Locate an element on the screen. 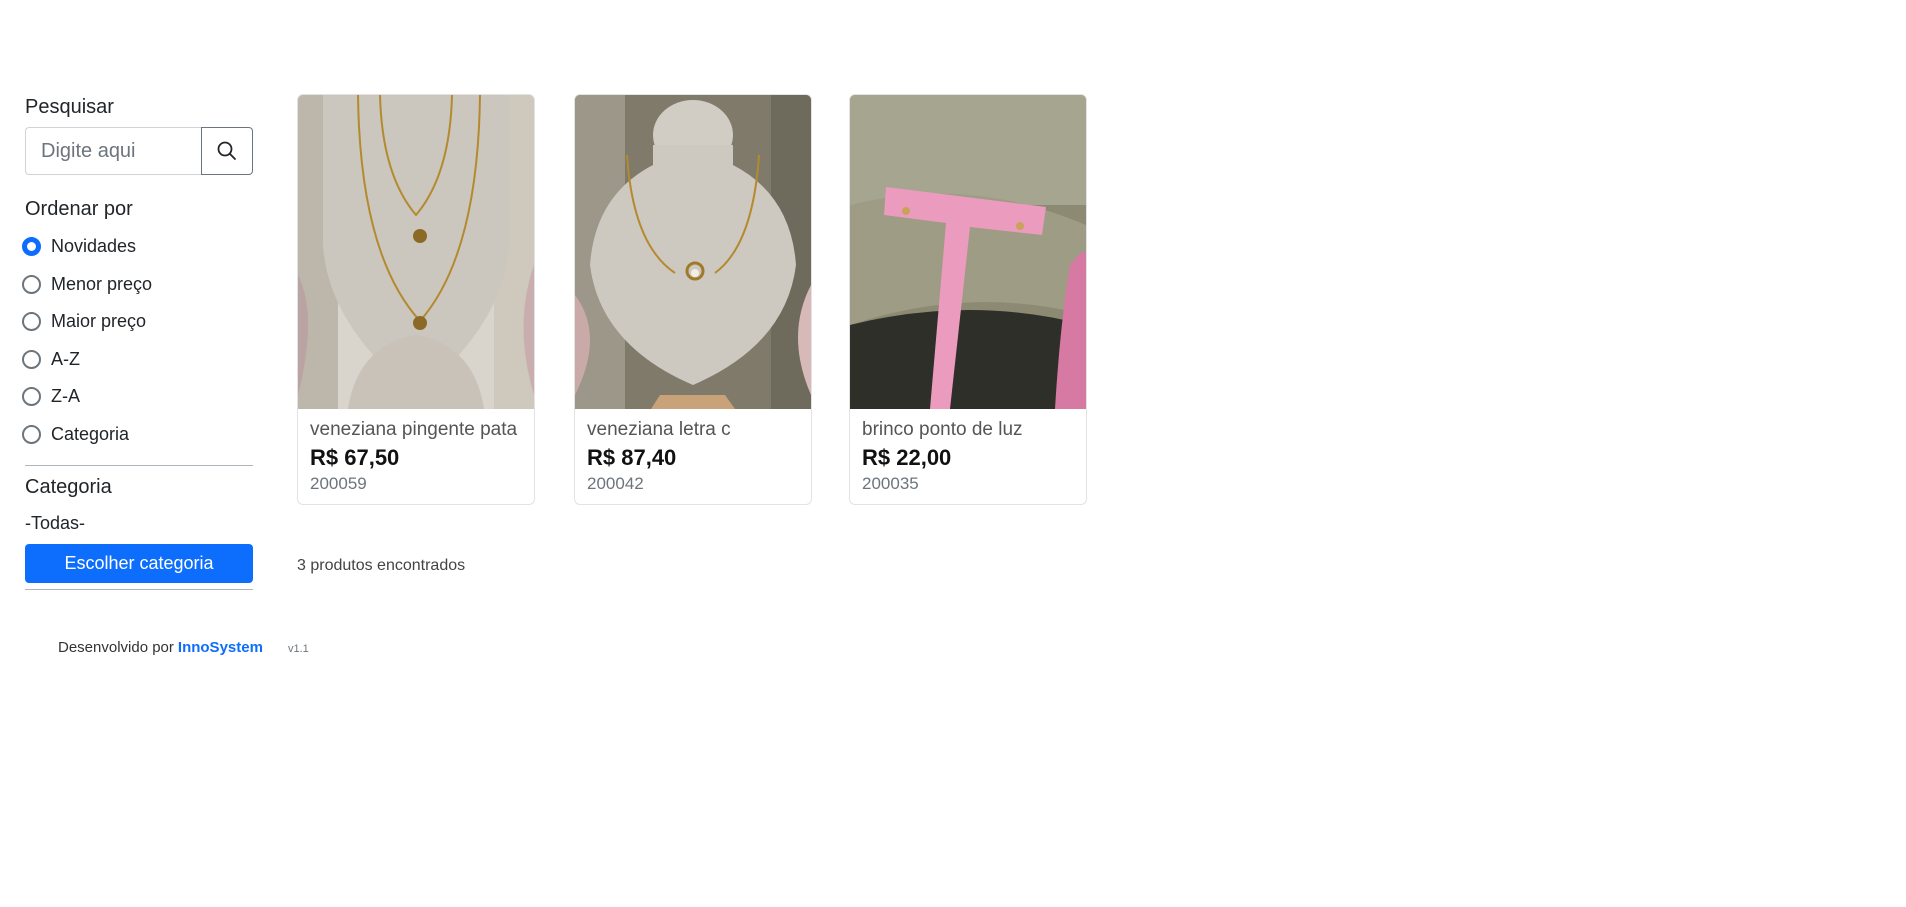  radio-label: Z-A is located at coordinates (65, 396).